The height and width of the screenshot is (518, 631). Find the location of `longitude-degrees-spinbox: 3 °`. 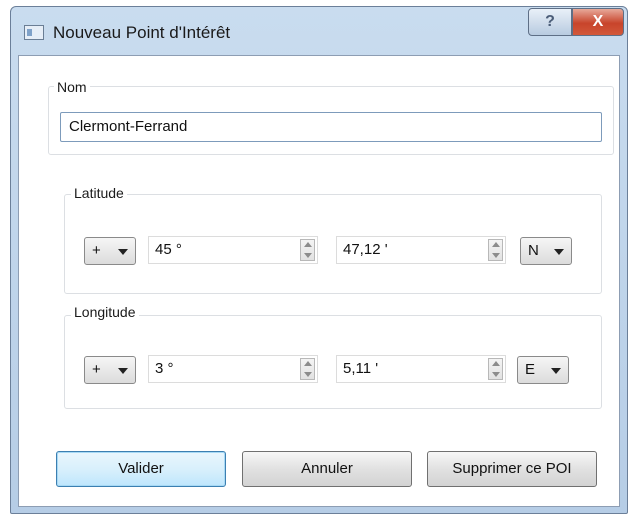

longitude-degrees-spinbox: 3 ° is located at coordinates (233, 369).